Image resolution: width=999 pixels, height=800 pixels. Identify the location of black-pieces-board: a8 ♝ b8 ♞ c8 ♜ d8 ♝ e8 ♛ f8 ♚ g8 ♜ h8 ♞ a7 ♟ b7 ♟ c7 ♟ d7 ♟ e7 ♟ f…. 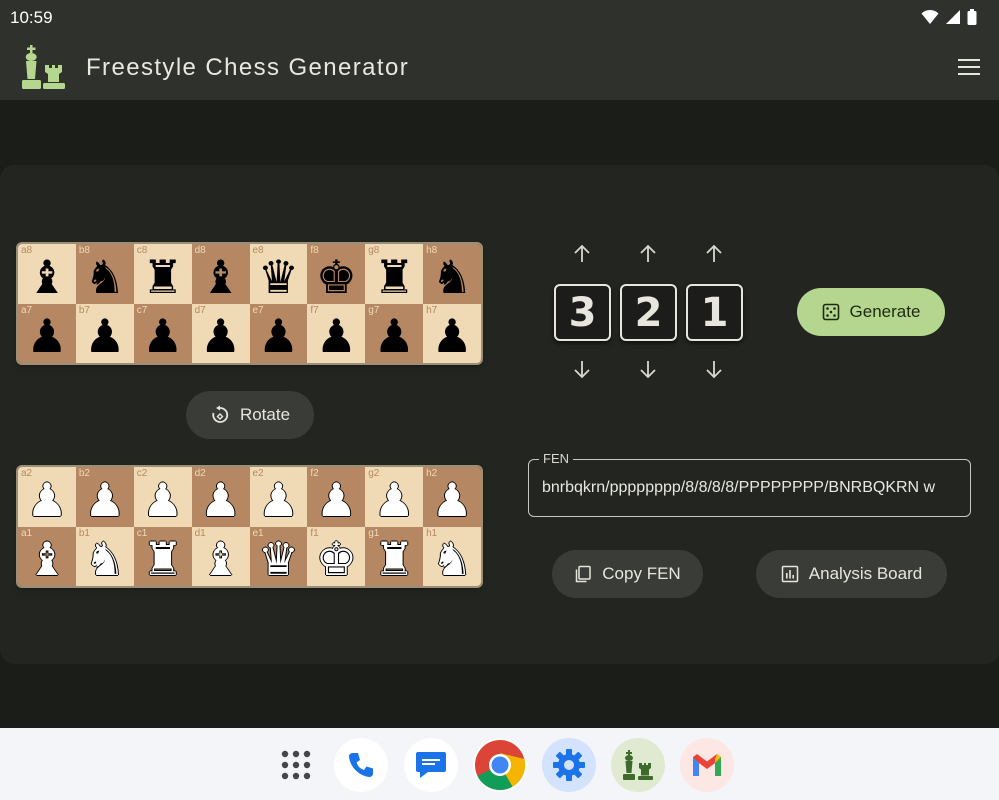
(249, 303).